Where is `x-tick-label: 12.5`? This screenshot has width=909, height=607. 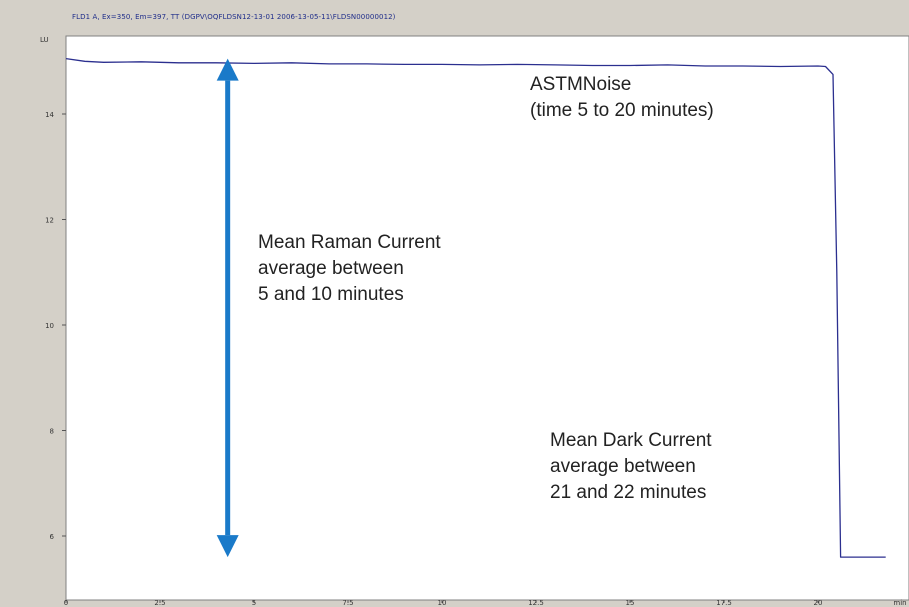 x-tick-label: 12.5 is located at coordinates (536, 603).